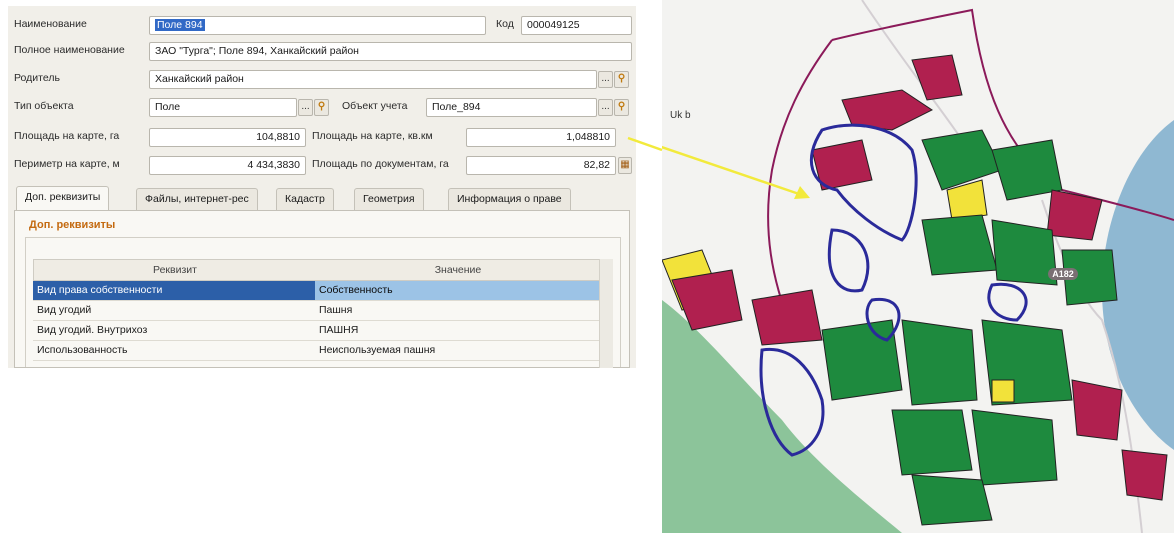  Describe the element at coordinates (372, 136) in the screenshot. I see `area-map-km-label: Площадь на карте, кв.км` at that location.